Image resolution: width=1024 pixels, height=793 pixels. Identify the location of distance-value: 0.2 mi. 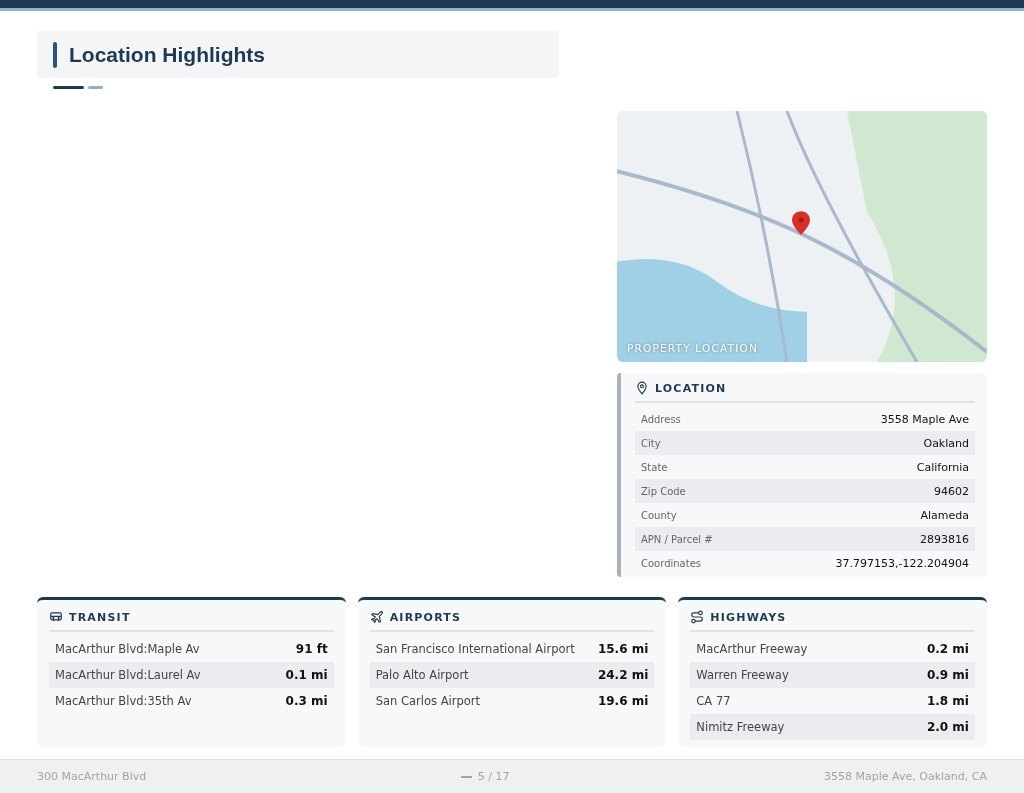
(947, 649).